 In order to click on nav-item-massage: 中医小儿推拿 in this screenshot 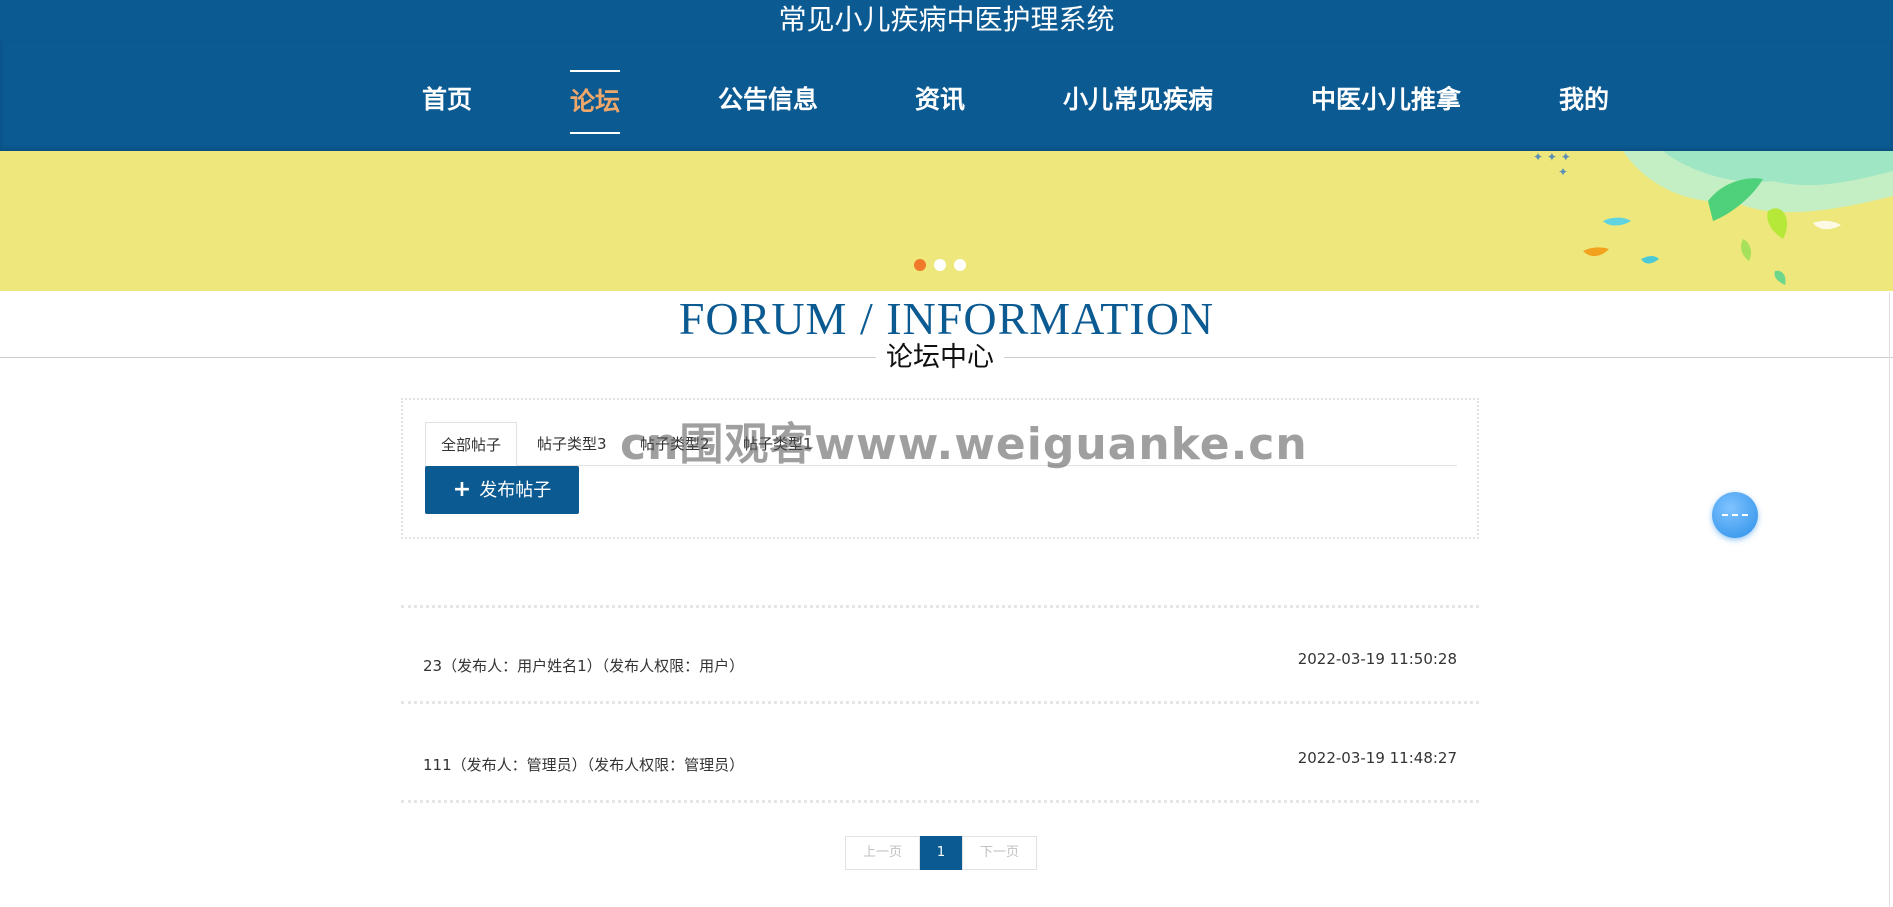, I will do `click(1386, 102)`.